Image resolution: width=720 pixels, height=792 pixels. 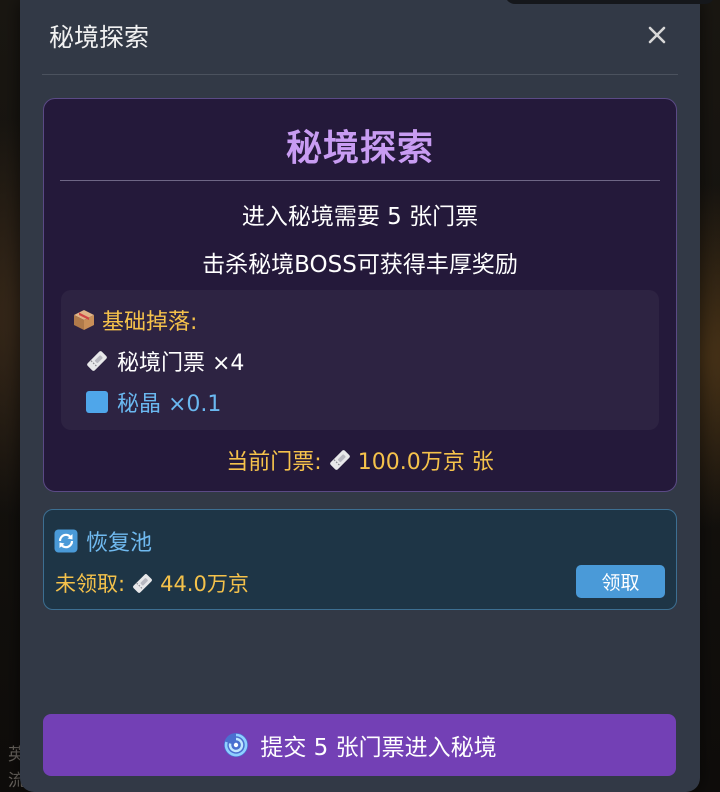 I want to click on recovery-pool-title: 恢复池, so click(x=103, y=541).